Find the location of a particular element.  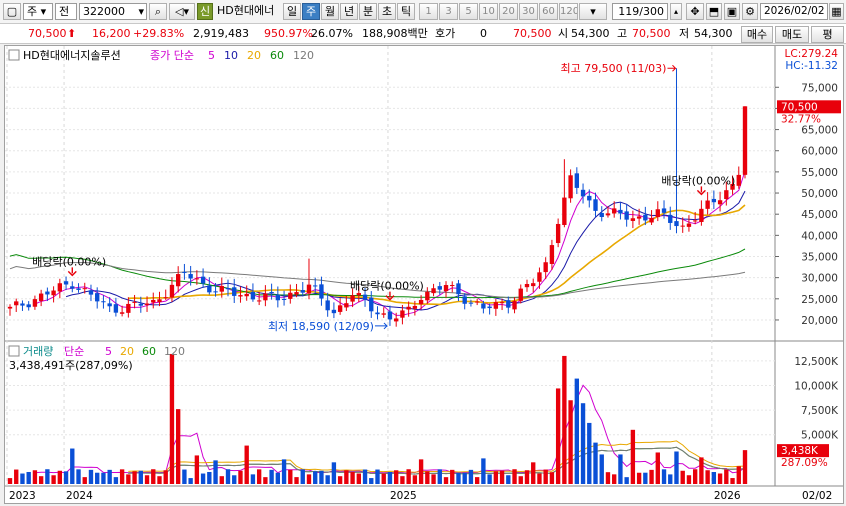

search-icon: ⌕ is located at coordinates (158, 11).